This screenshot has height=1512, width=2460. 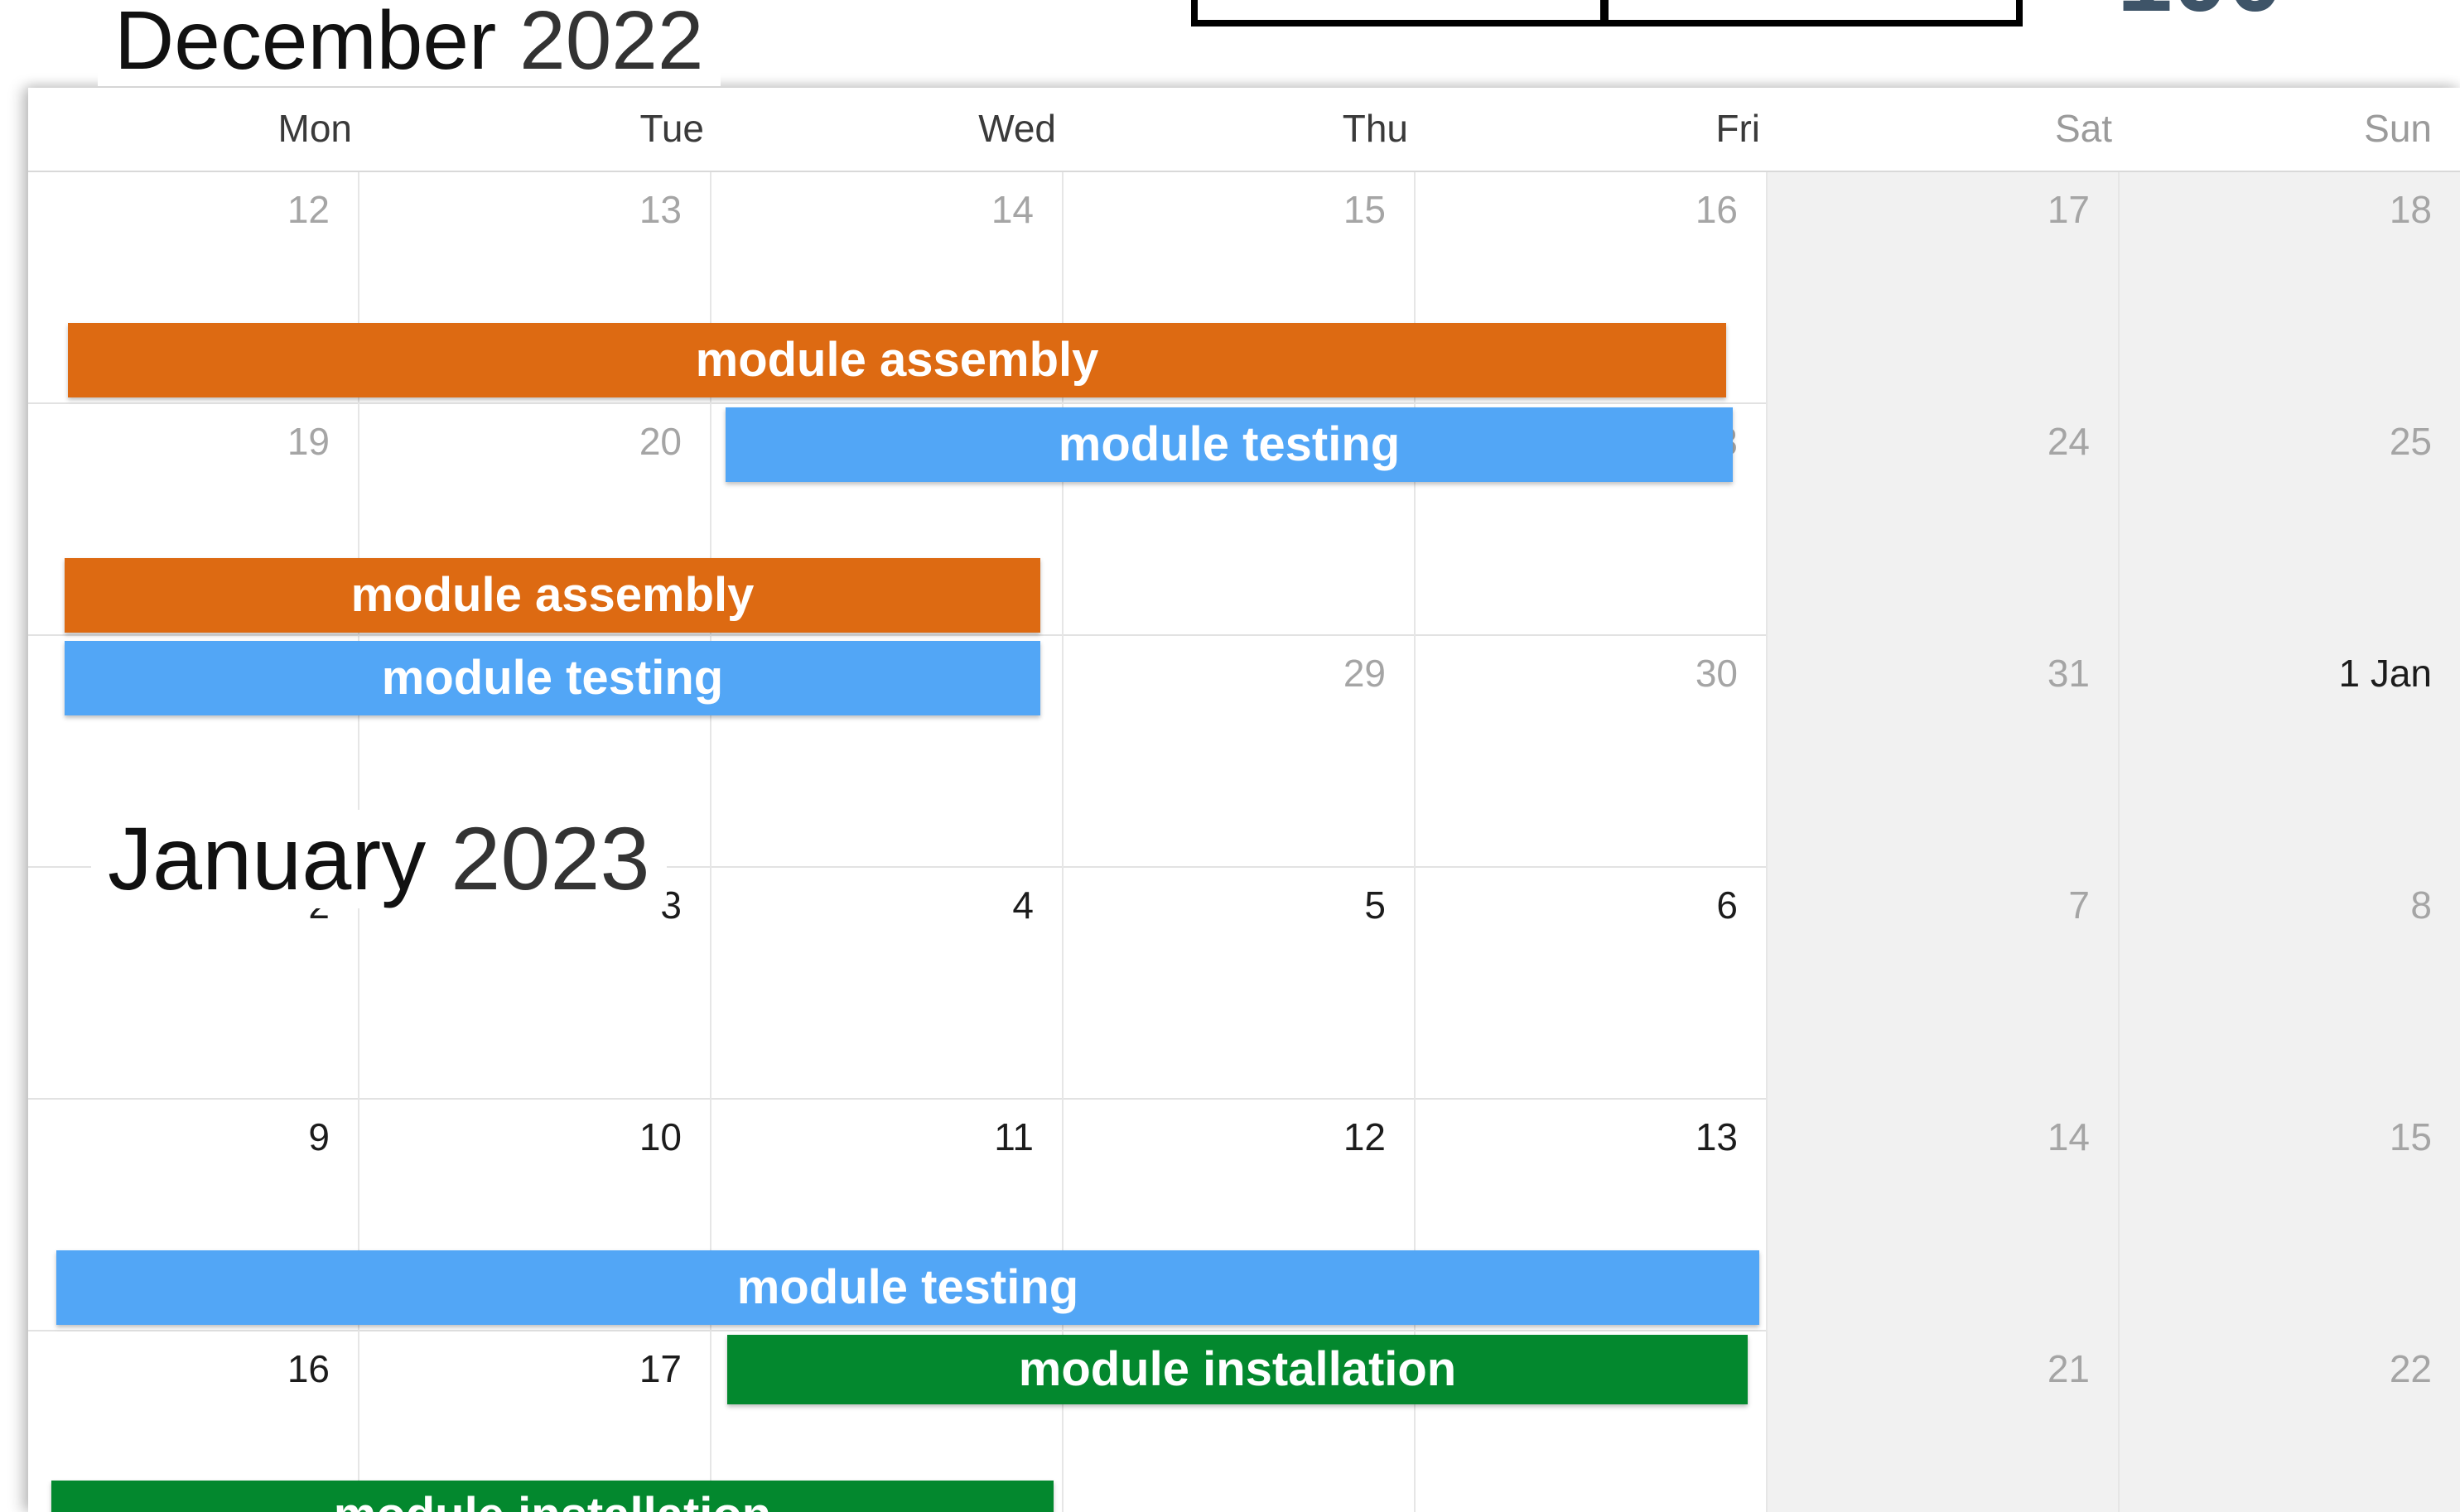 I want to click on day-cell: 25, so click(x=2290, y=520).